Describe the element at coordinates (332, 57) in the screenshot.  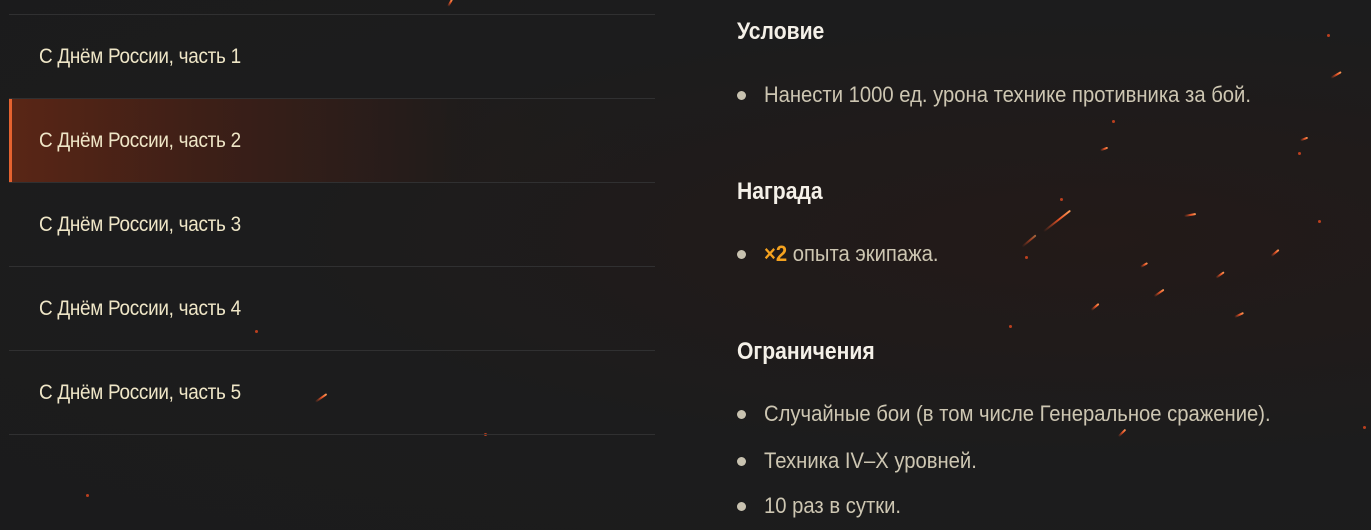
I see `quest-item-part-1: С Днём России, часть 1` at that location.